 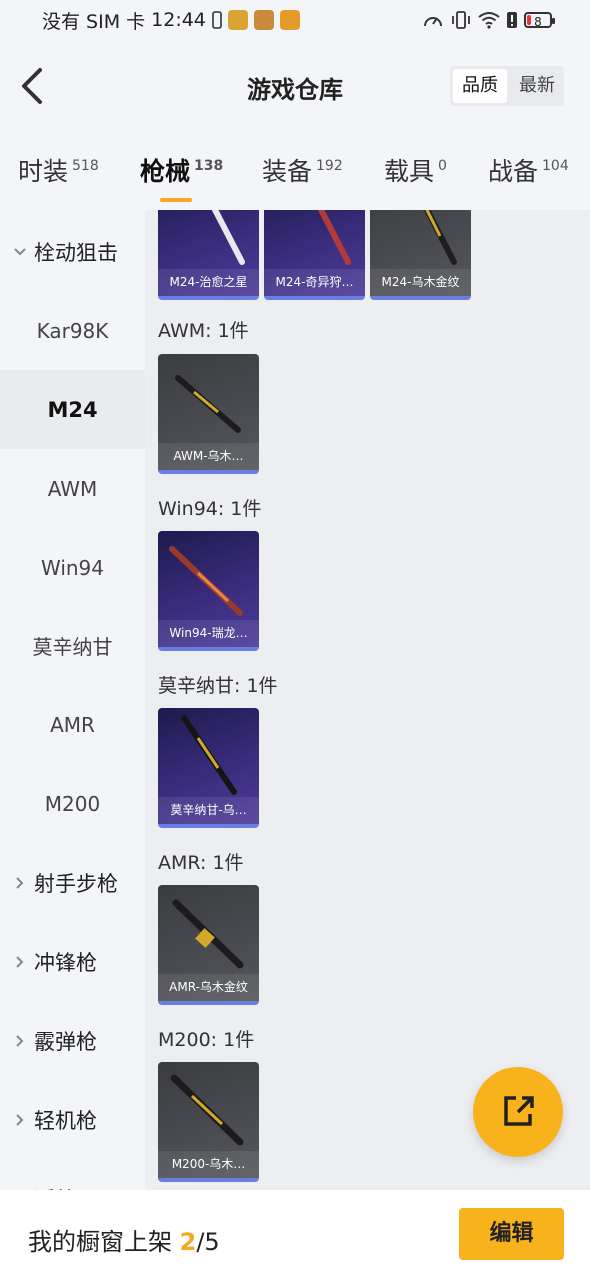 I want to click on sidebar-item-m200: M200, so click(x=72, y=803).